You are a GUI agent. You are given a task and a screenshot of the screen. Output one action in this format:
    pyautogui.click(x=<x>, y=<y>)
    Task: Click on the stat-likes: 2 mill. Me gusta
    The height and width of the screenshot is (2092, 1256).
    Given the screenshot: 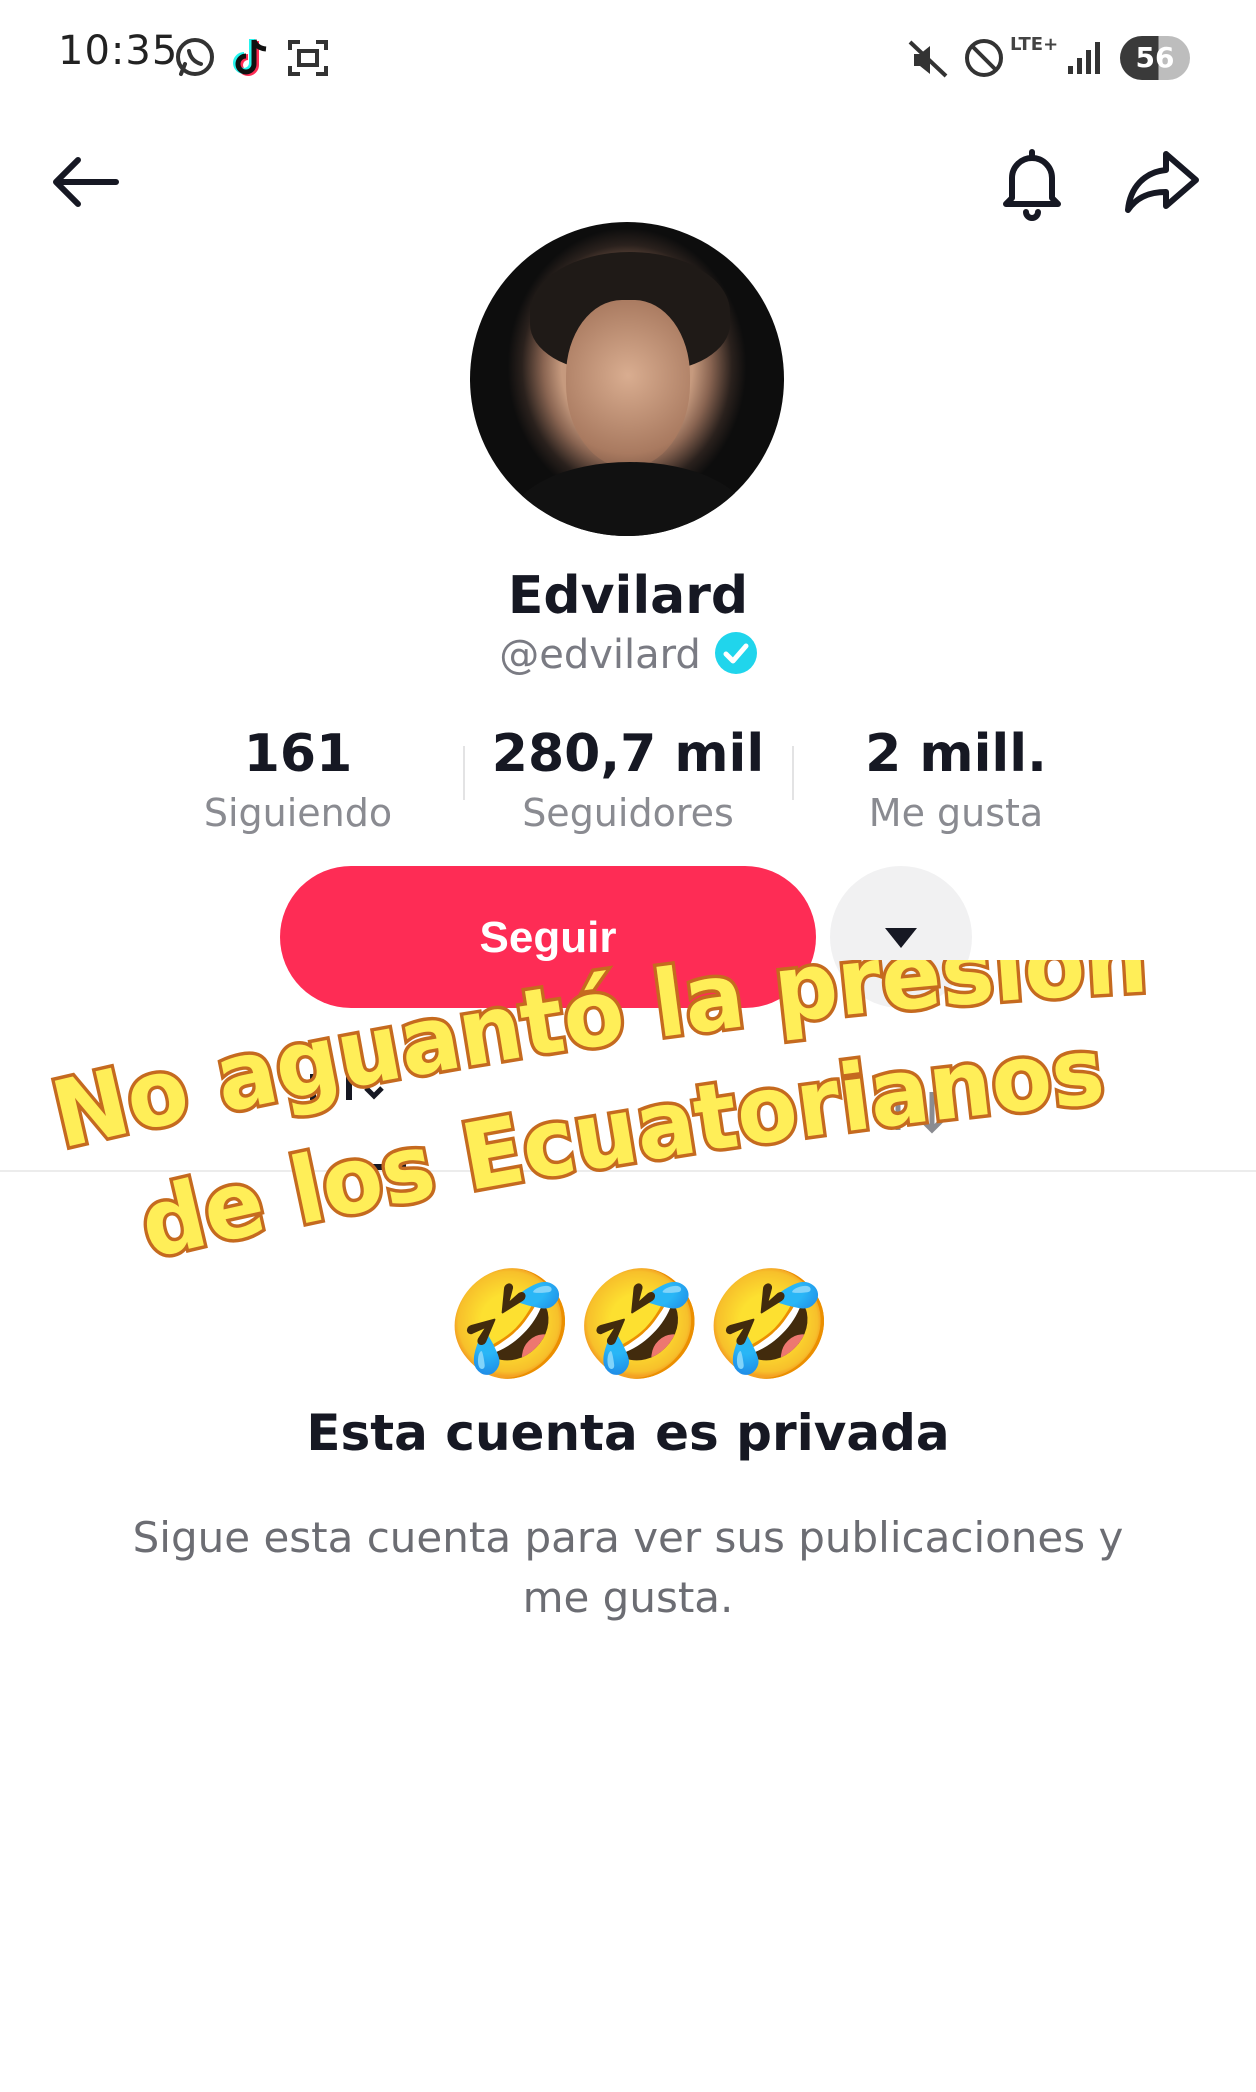 What is the action you would take?
    pyautogui.click(x=956, y=780)
    